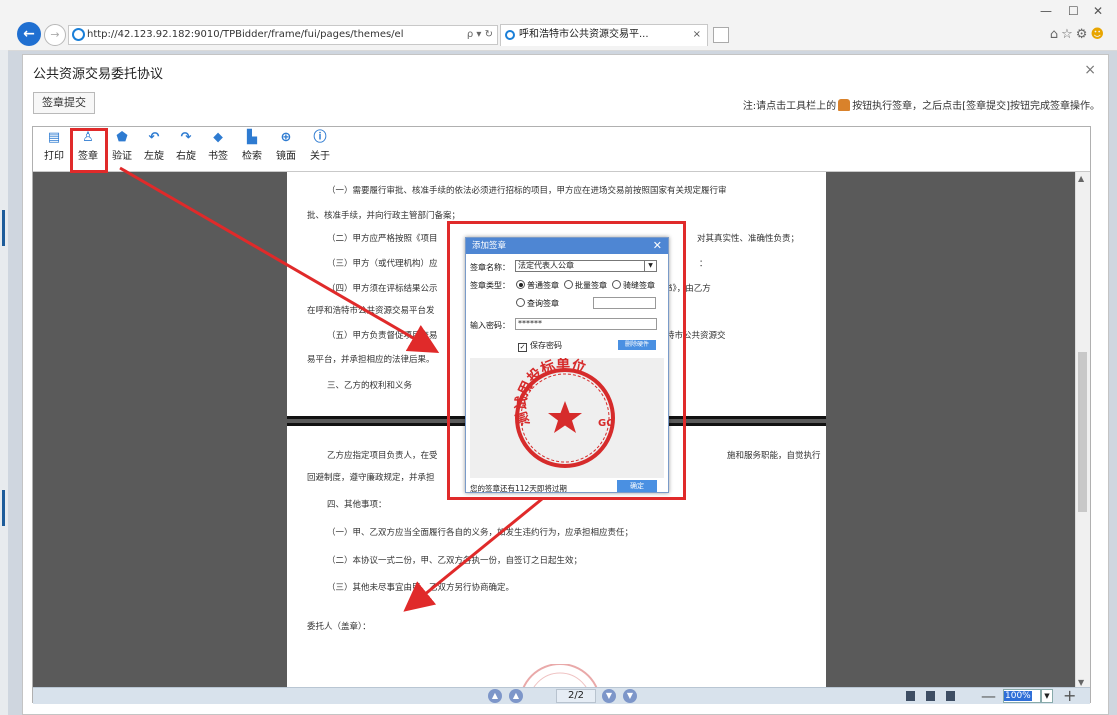  I want to click on continuous-page-icon, so click(950, 696).